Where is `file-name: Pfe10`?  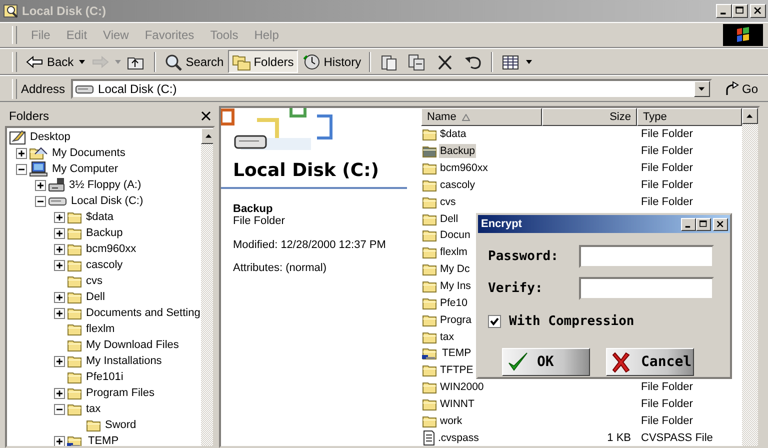
file-name: Pfe10 is located at coordinates (453, 303).